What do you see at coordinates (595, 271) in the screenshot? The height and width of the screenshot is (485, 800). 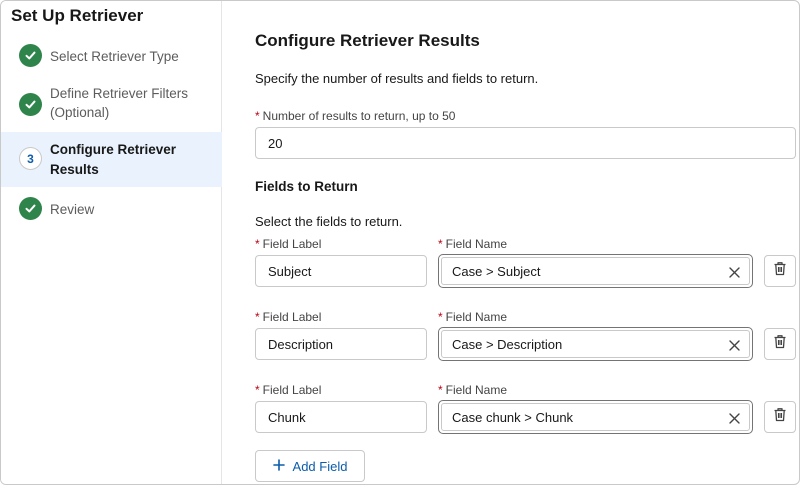 I see `field-name-lookup: Case > Subject` at bounding box center [595, 271].